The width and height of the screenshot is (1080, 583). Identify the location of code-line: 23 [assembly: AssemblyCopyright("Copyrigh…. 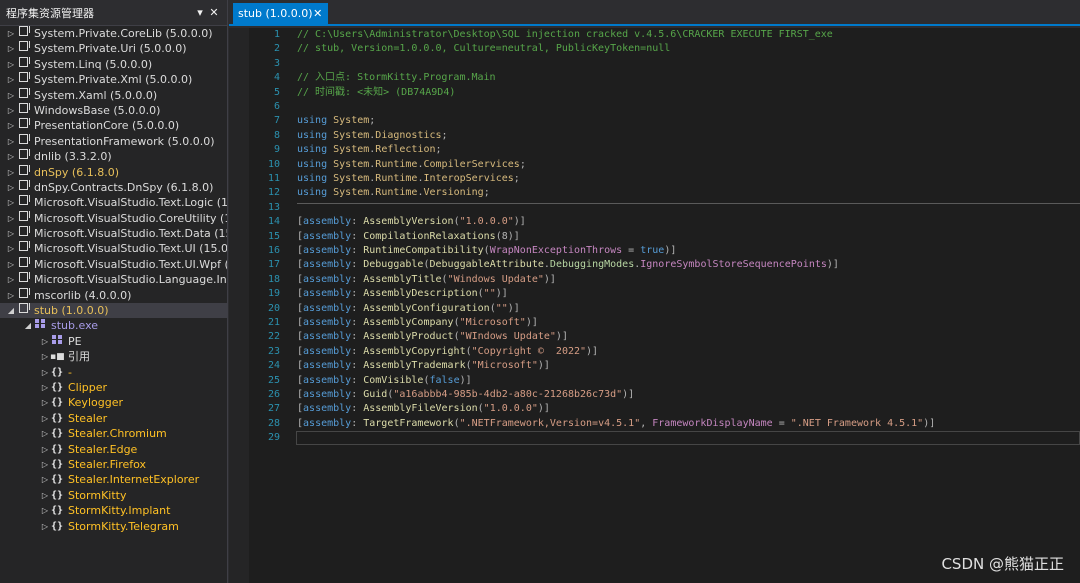
(664, 352).